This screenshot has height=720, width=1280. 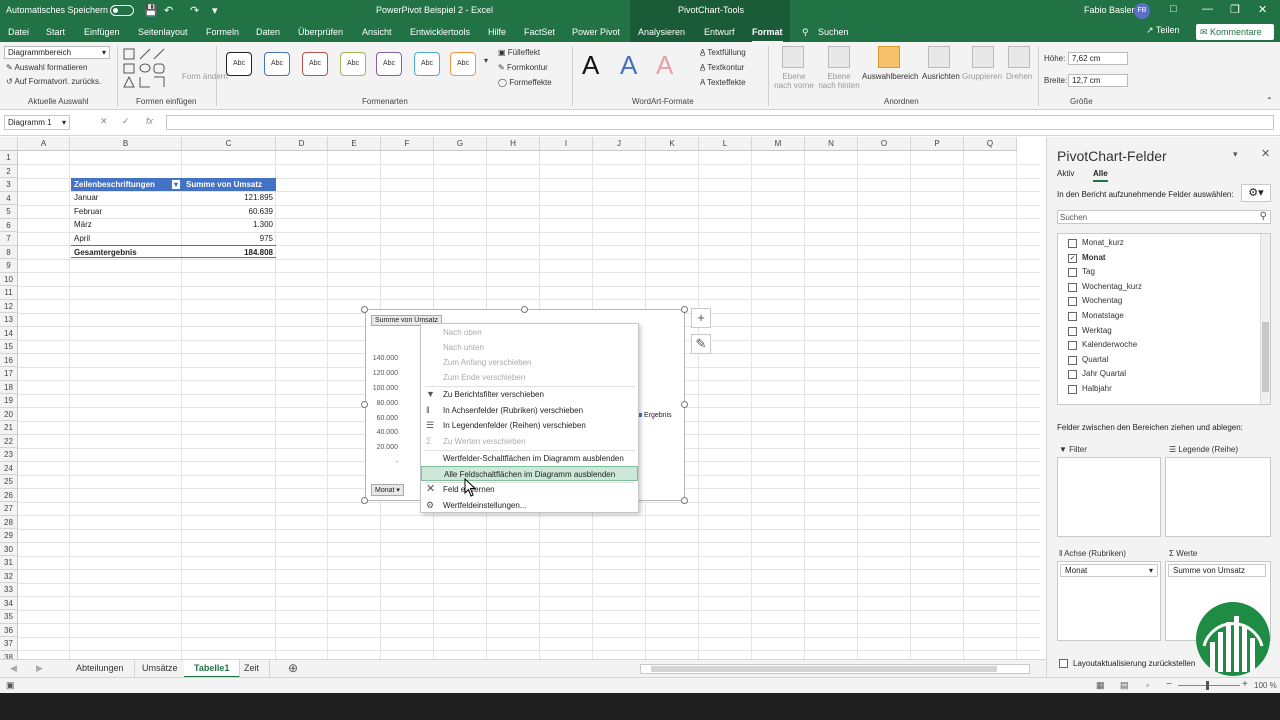 What do you see at coordinates (9, 654) in the screenshot?
I see `row-header: 38` at bounding box center [9, 654].